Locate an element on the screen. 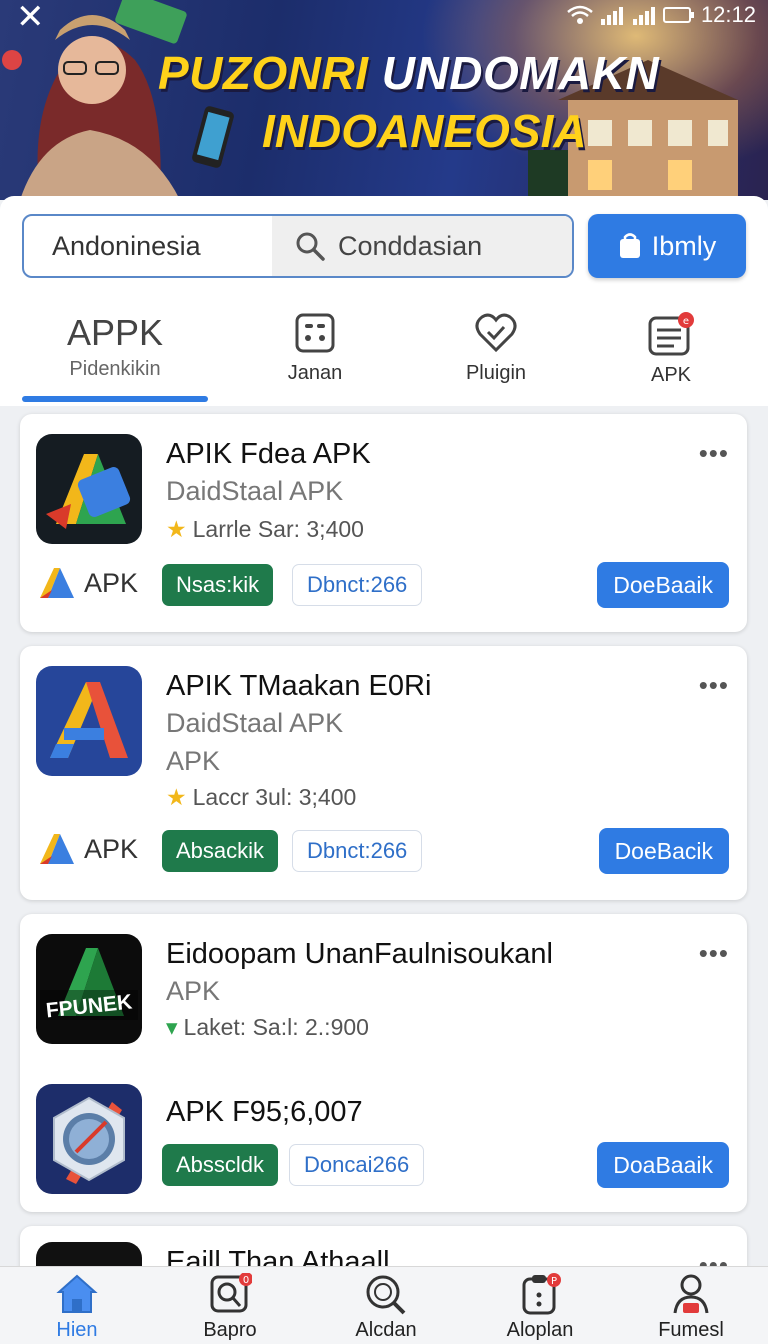 This screenshot has height=1344, width=768. tab-apk-label: APK is located at coordinates (671, 375).